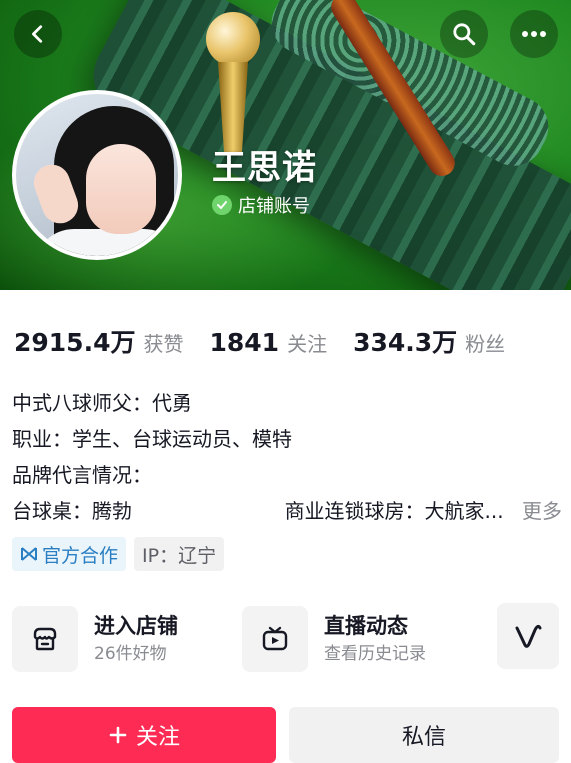 The image size is (571, 763). What do you see at coordinates (72, 511) in the screenshot?
I see `bio-line-left: 台球桌：腾勃` at bounding box center [72, 511].